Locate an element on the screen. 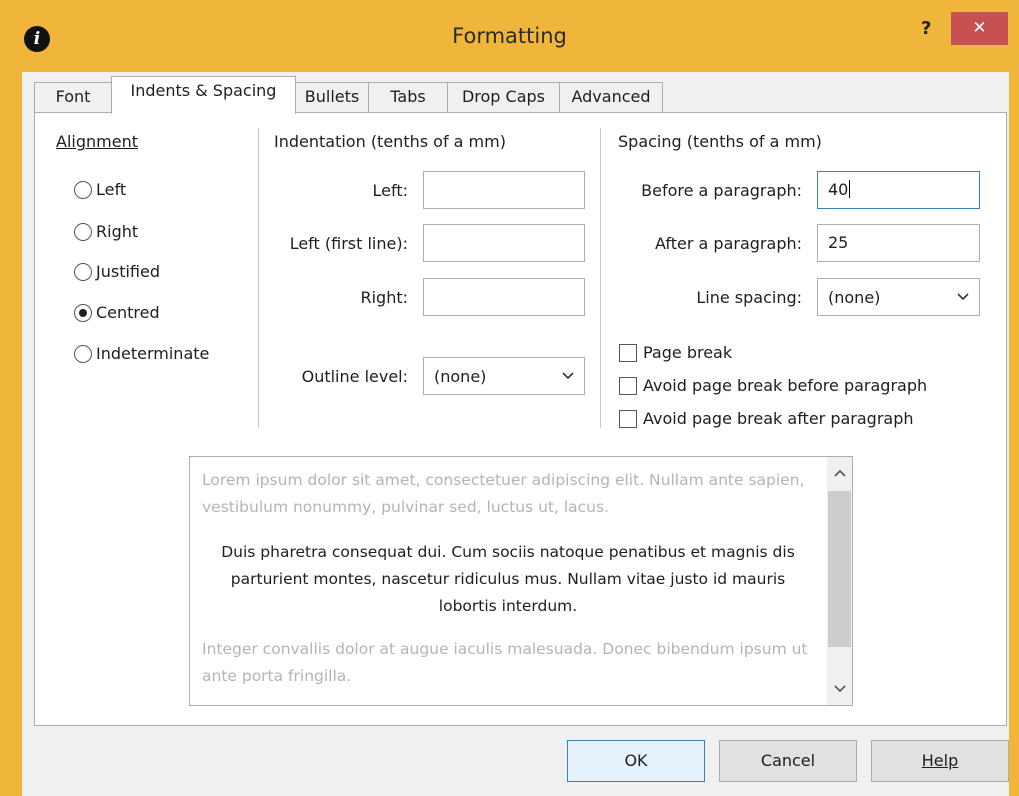 This screenshot has height=796, width=1019. before-paragraph-label: Before a paragraph: is located at coordinates (721, 190).